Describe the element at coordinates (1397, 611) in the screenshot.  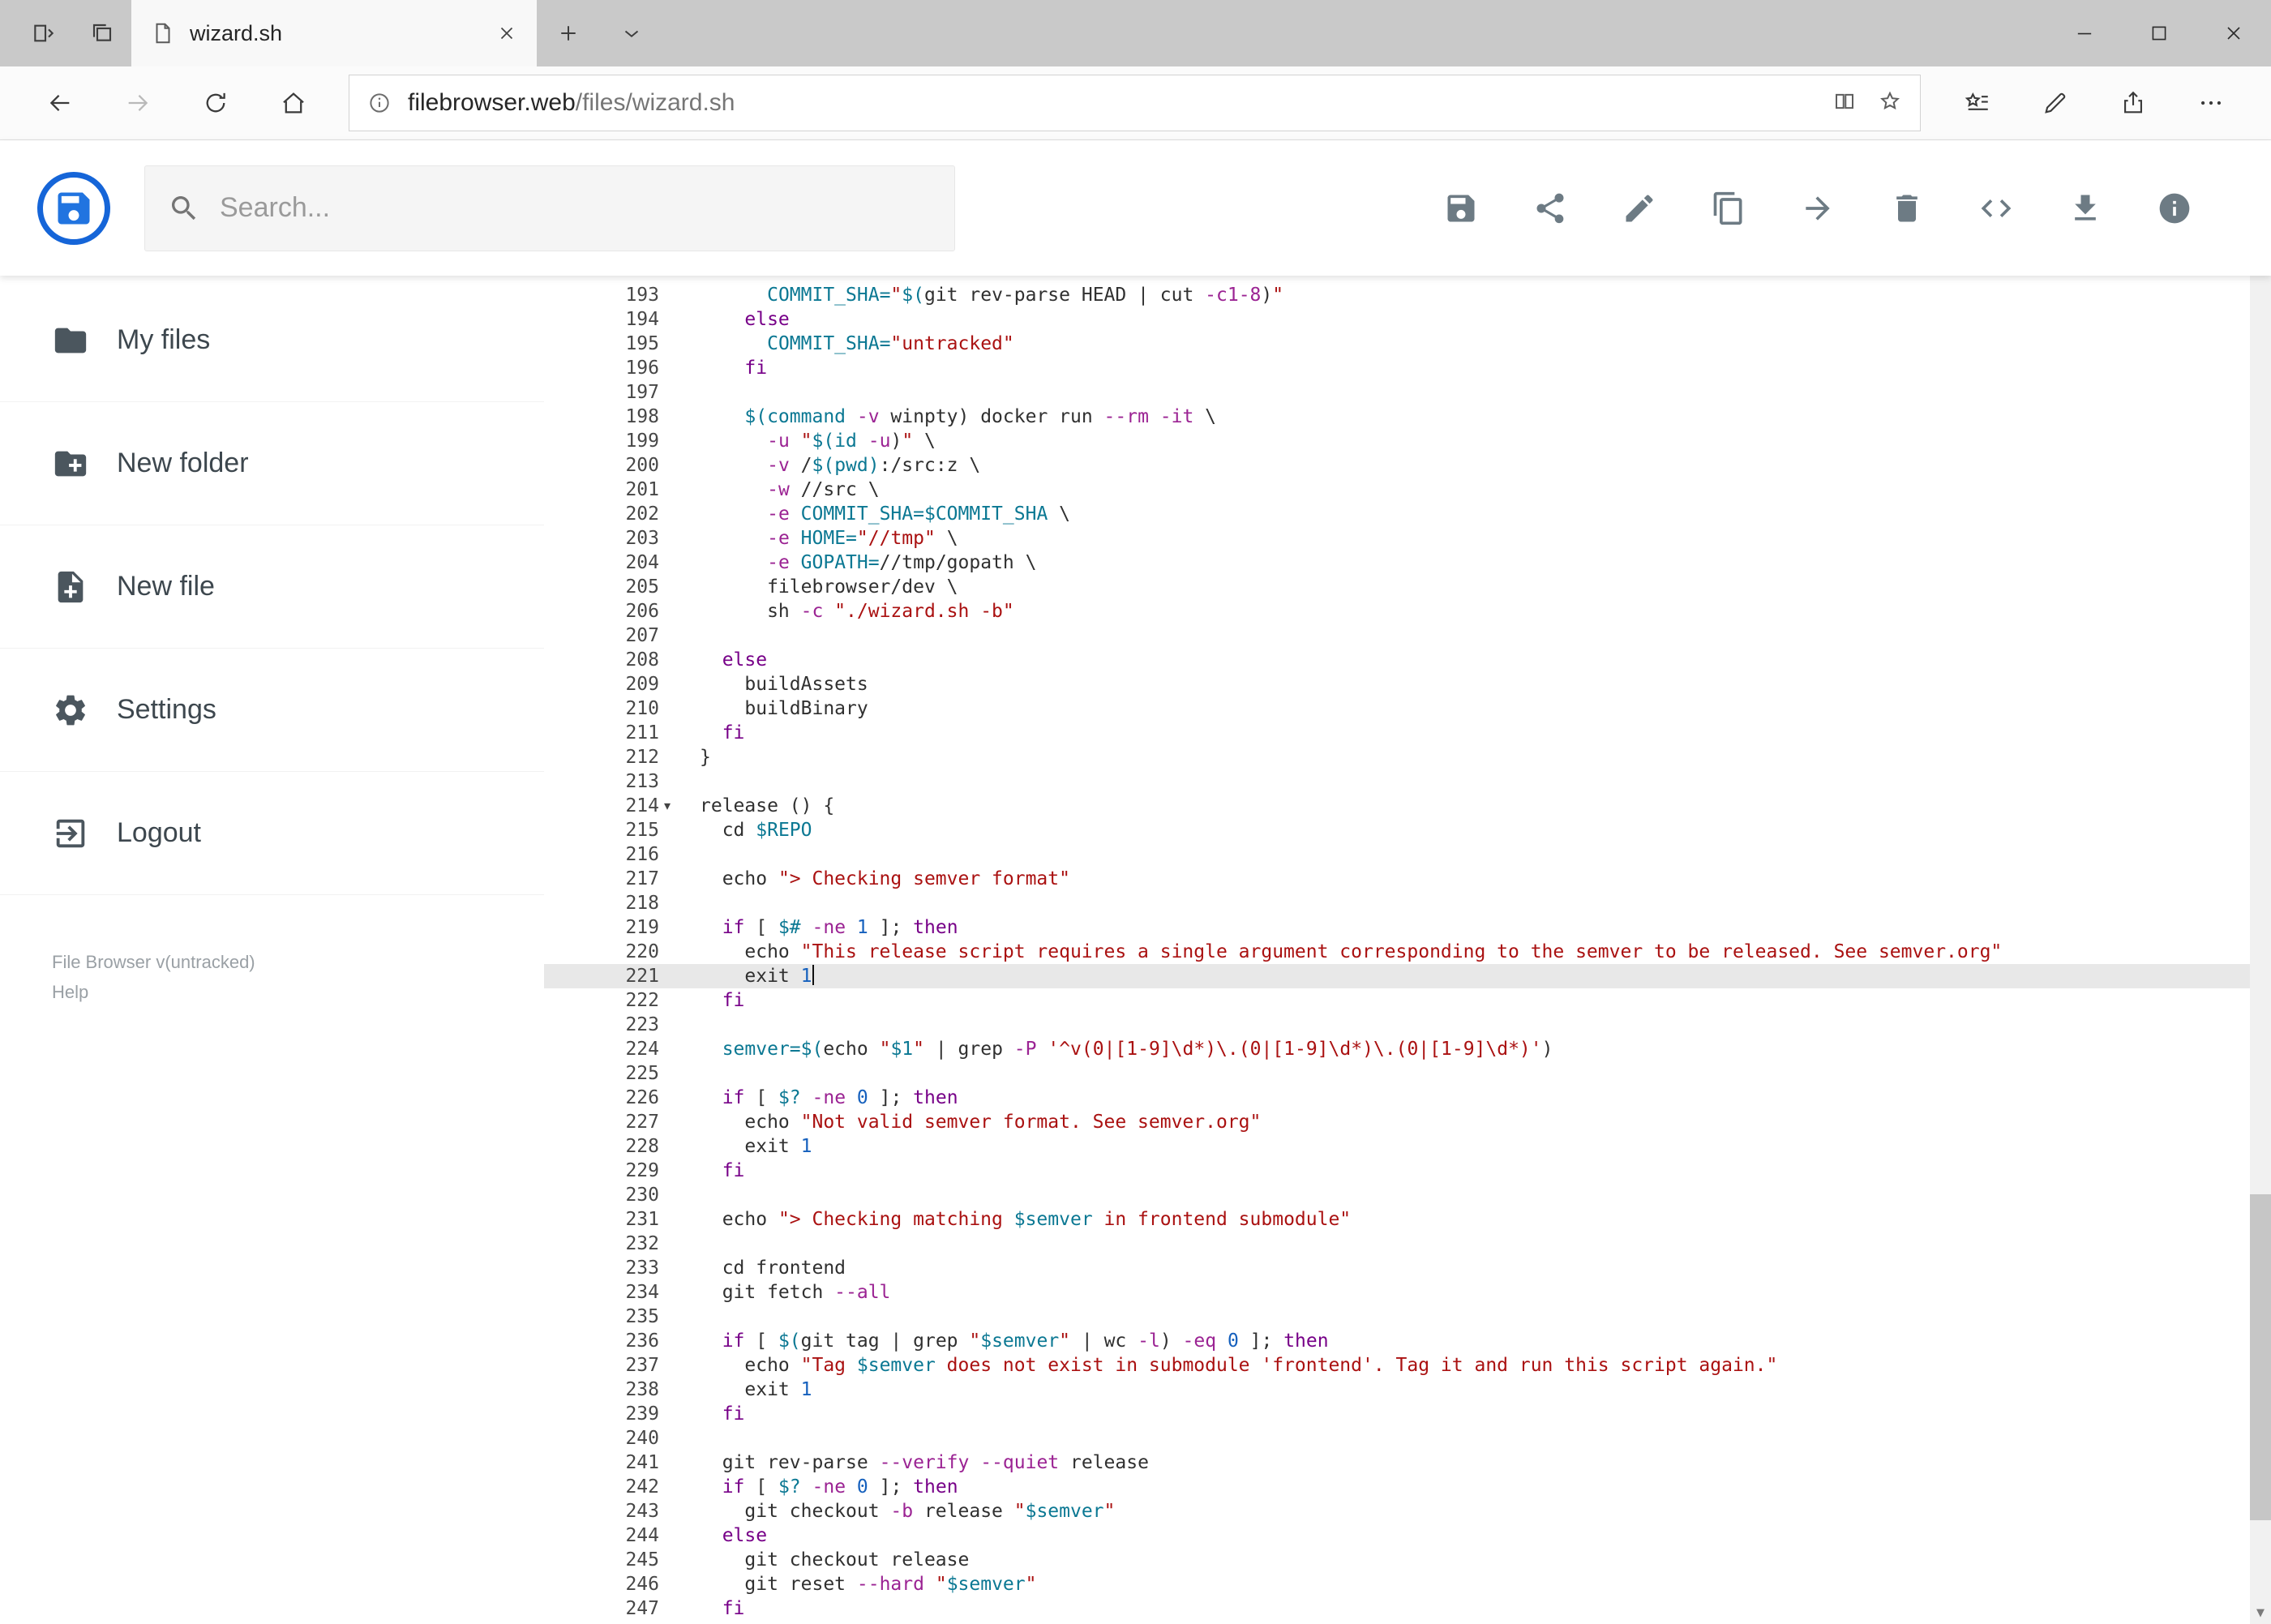
I see `code-line: 206 sh -c "./wizard.sh -b"` at that location.